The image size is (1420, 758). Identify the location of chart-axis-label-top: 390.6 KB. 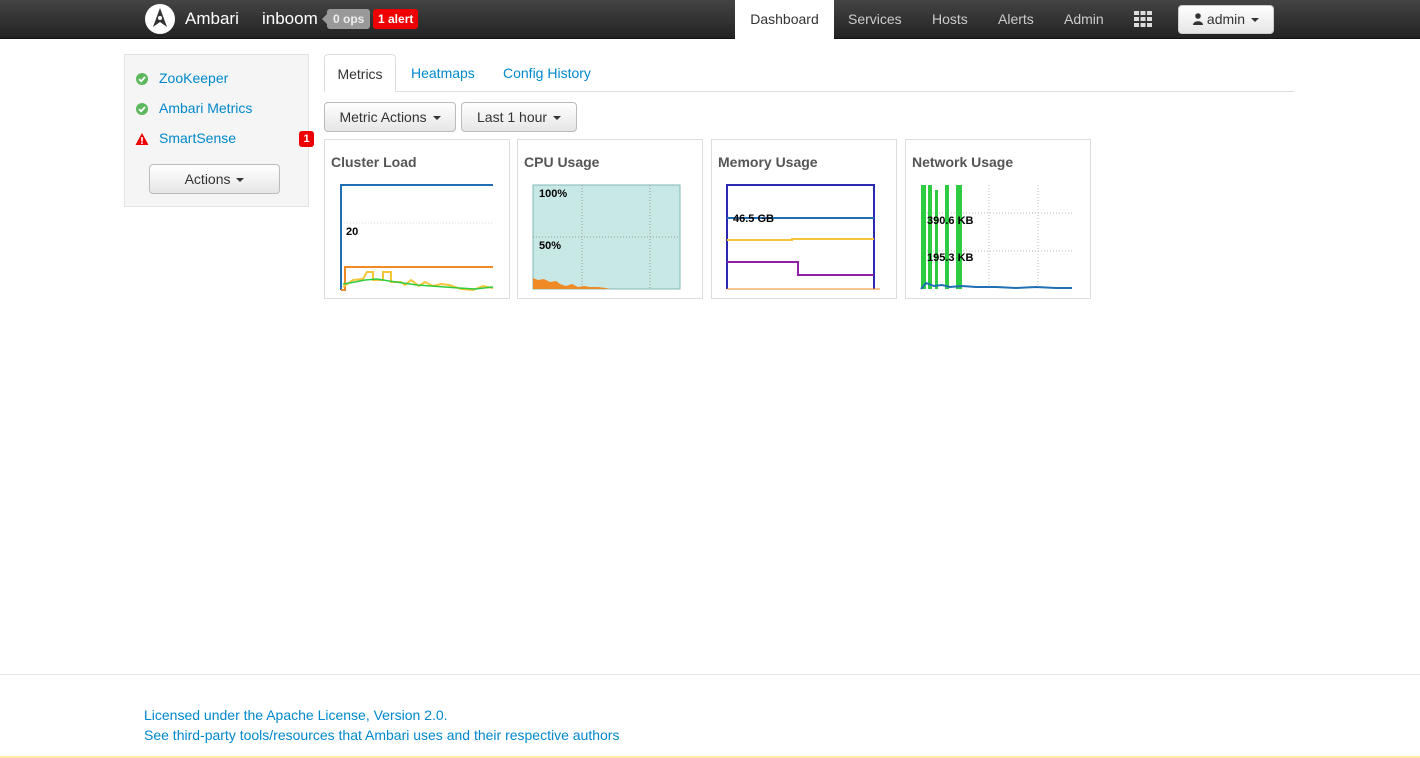
(950, 221).